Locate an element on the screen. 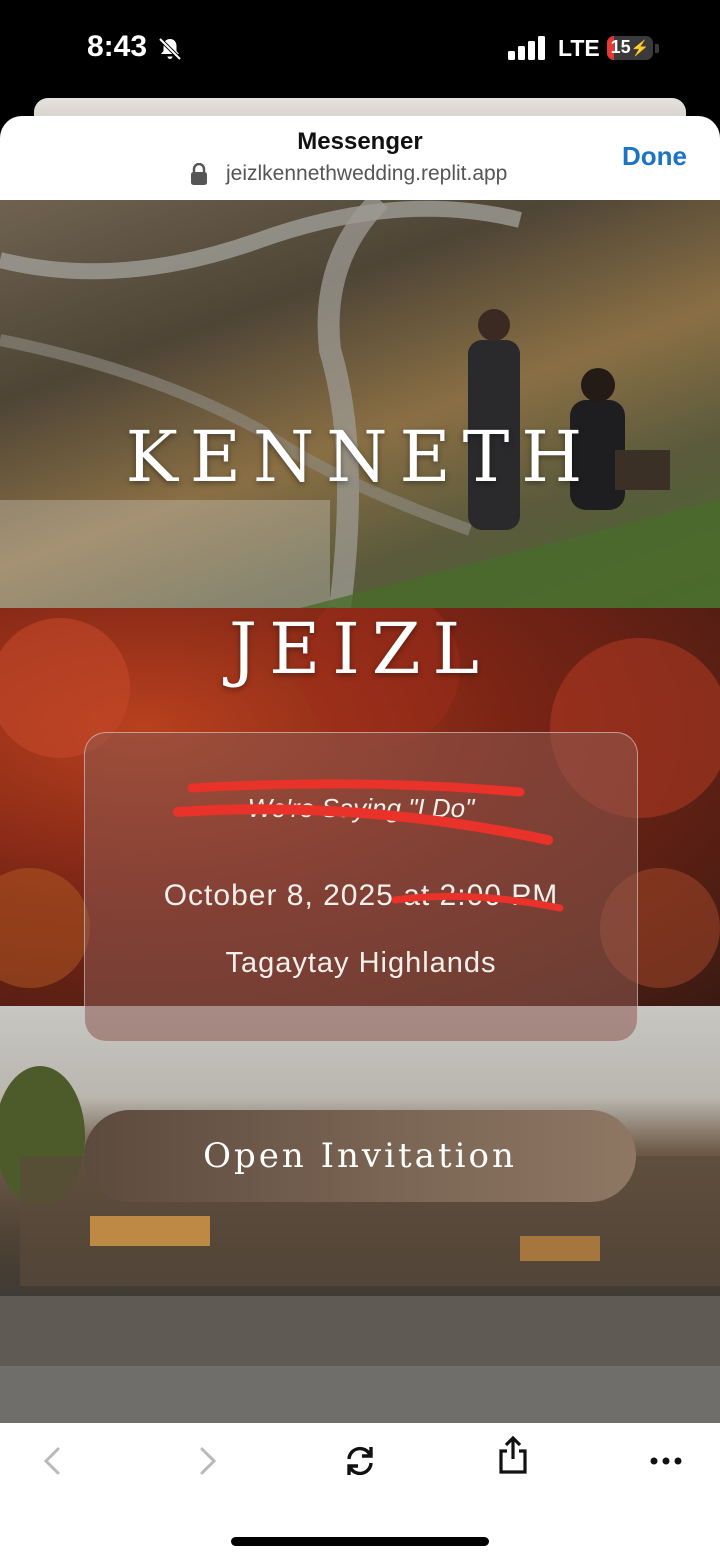  tagline: We're Saying "I Do" is located at coordinates (361, 808).